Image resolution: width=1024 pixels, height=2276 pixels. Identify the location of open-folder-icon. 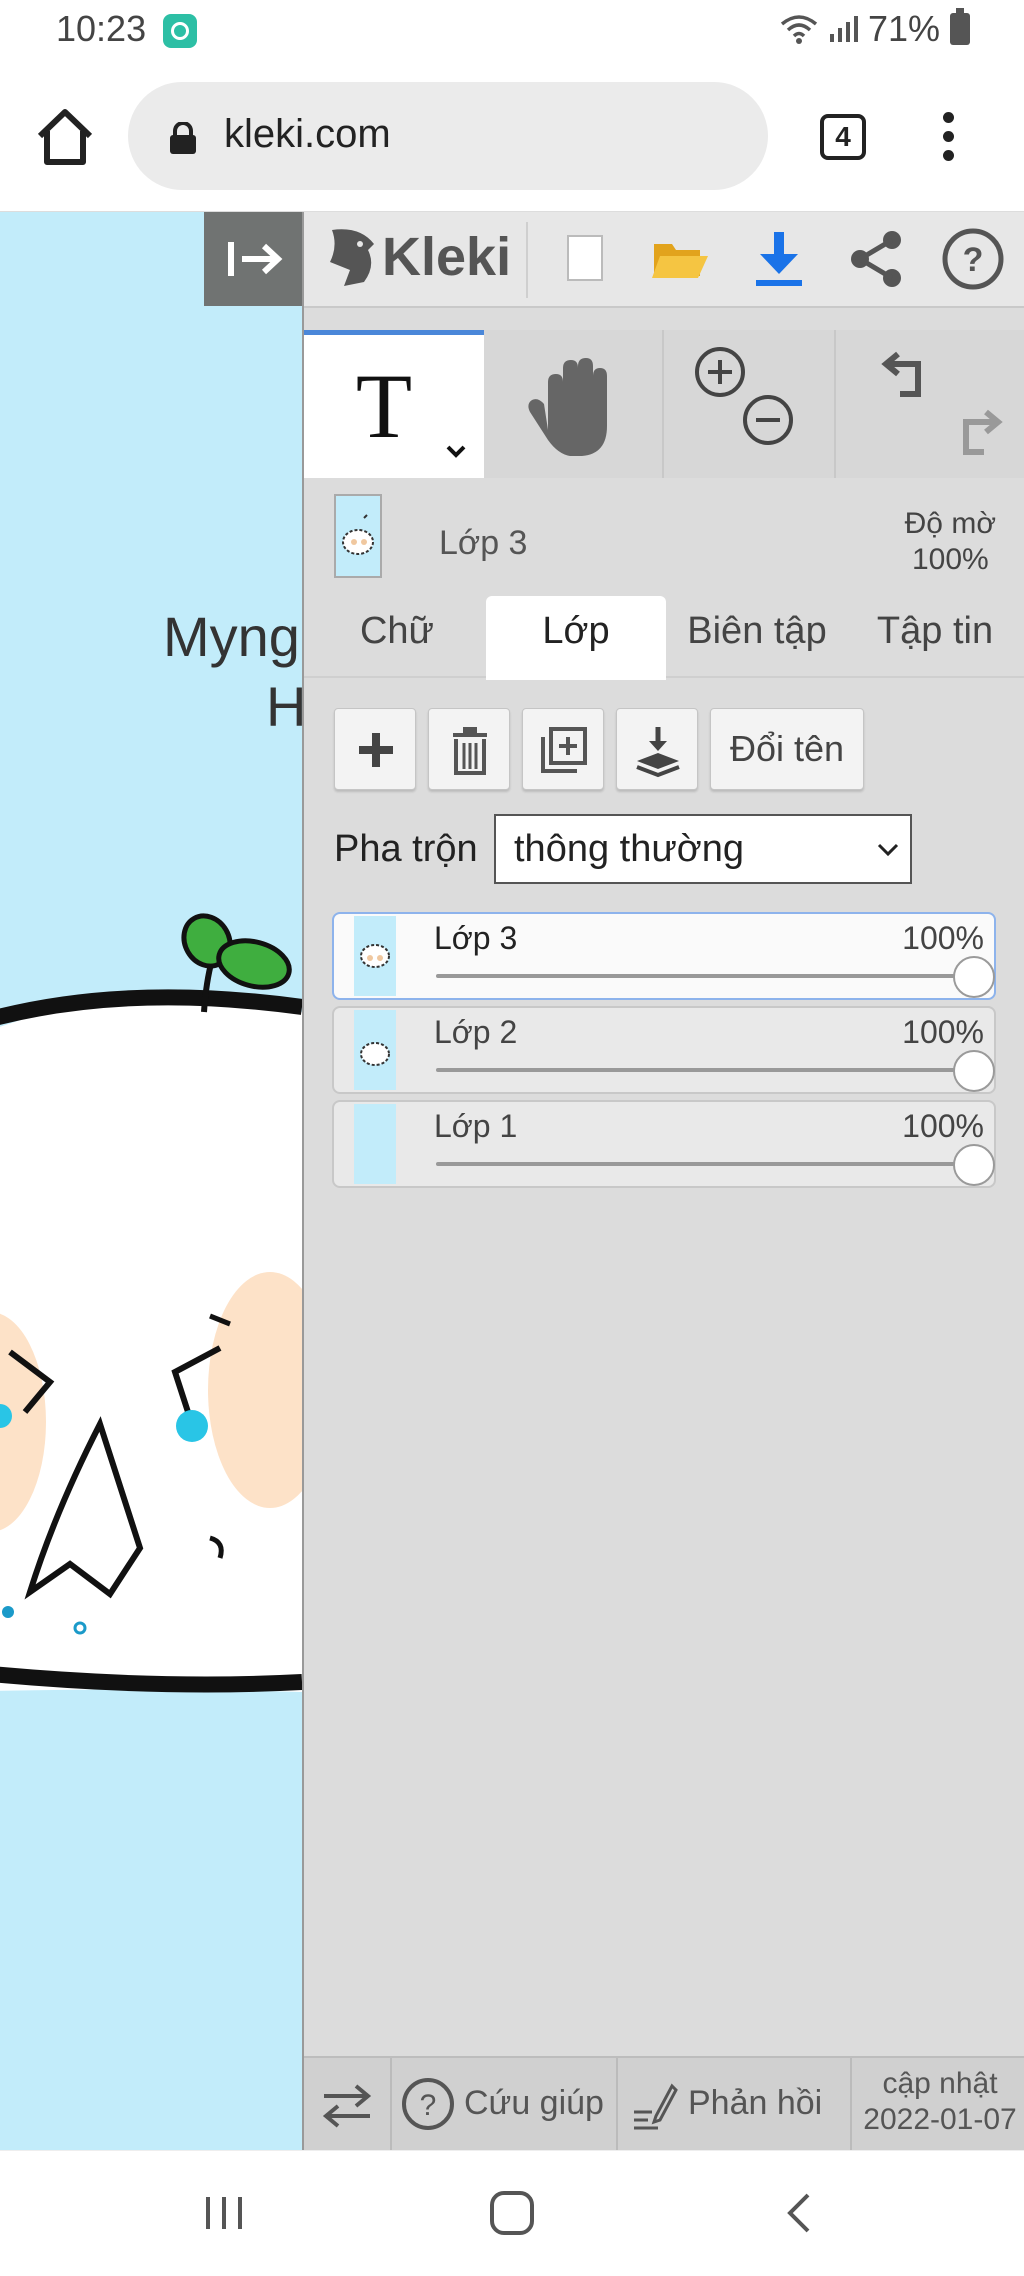
(679, 259).